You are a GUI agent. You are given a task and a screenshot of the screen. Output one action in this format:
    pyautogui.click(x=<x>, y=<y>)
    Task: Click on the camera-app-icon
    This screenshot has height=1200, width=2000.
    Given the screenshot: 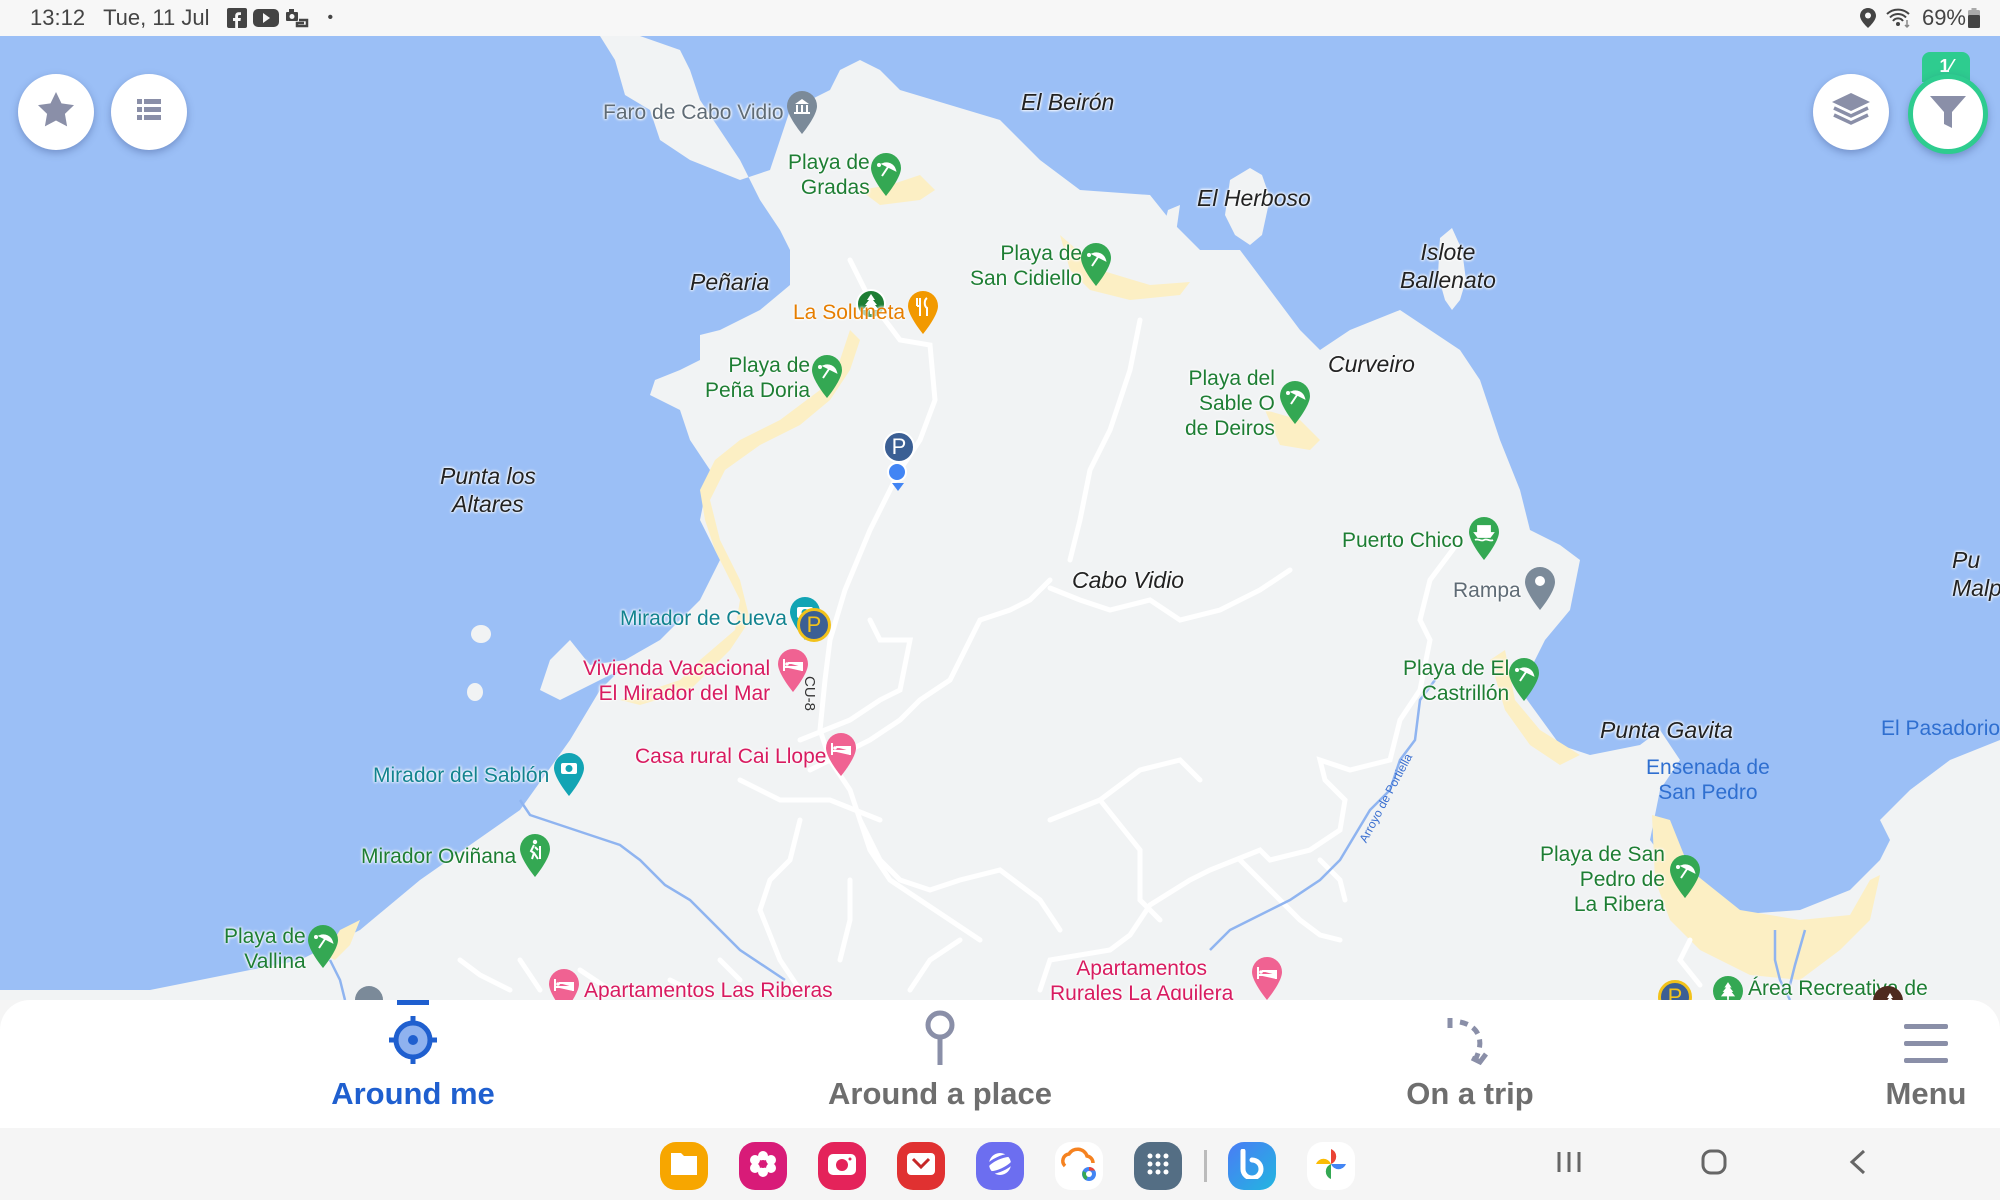 What is the action you would take?
    pyautogui.click(x=842, y=1166)
    